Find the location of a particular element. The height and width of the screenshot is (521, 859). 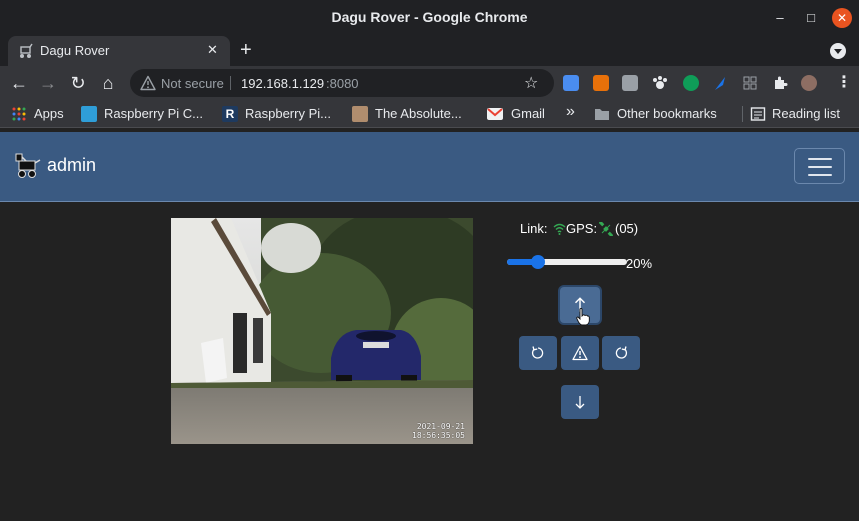

bookmark-star-icon: ☆ is located at coordinates (531, 83).